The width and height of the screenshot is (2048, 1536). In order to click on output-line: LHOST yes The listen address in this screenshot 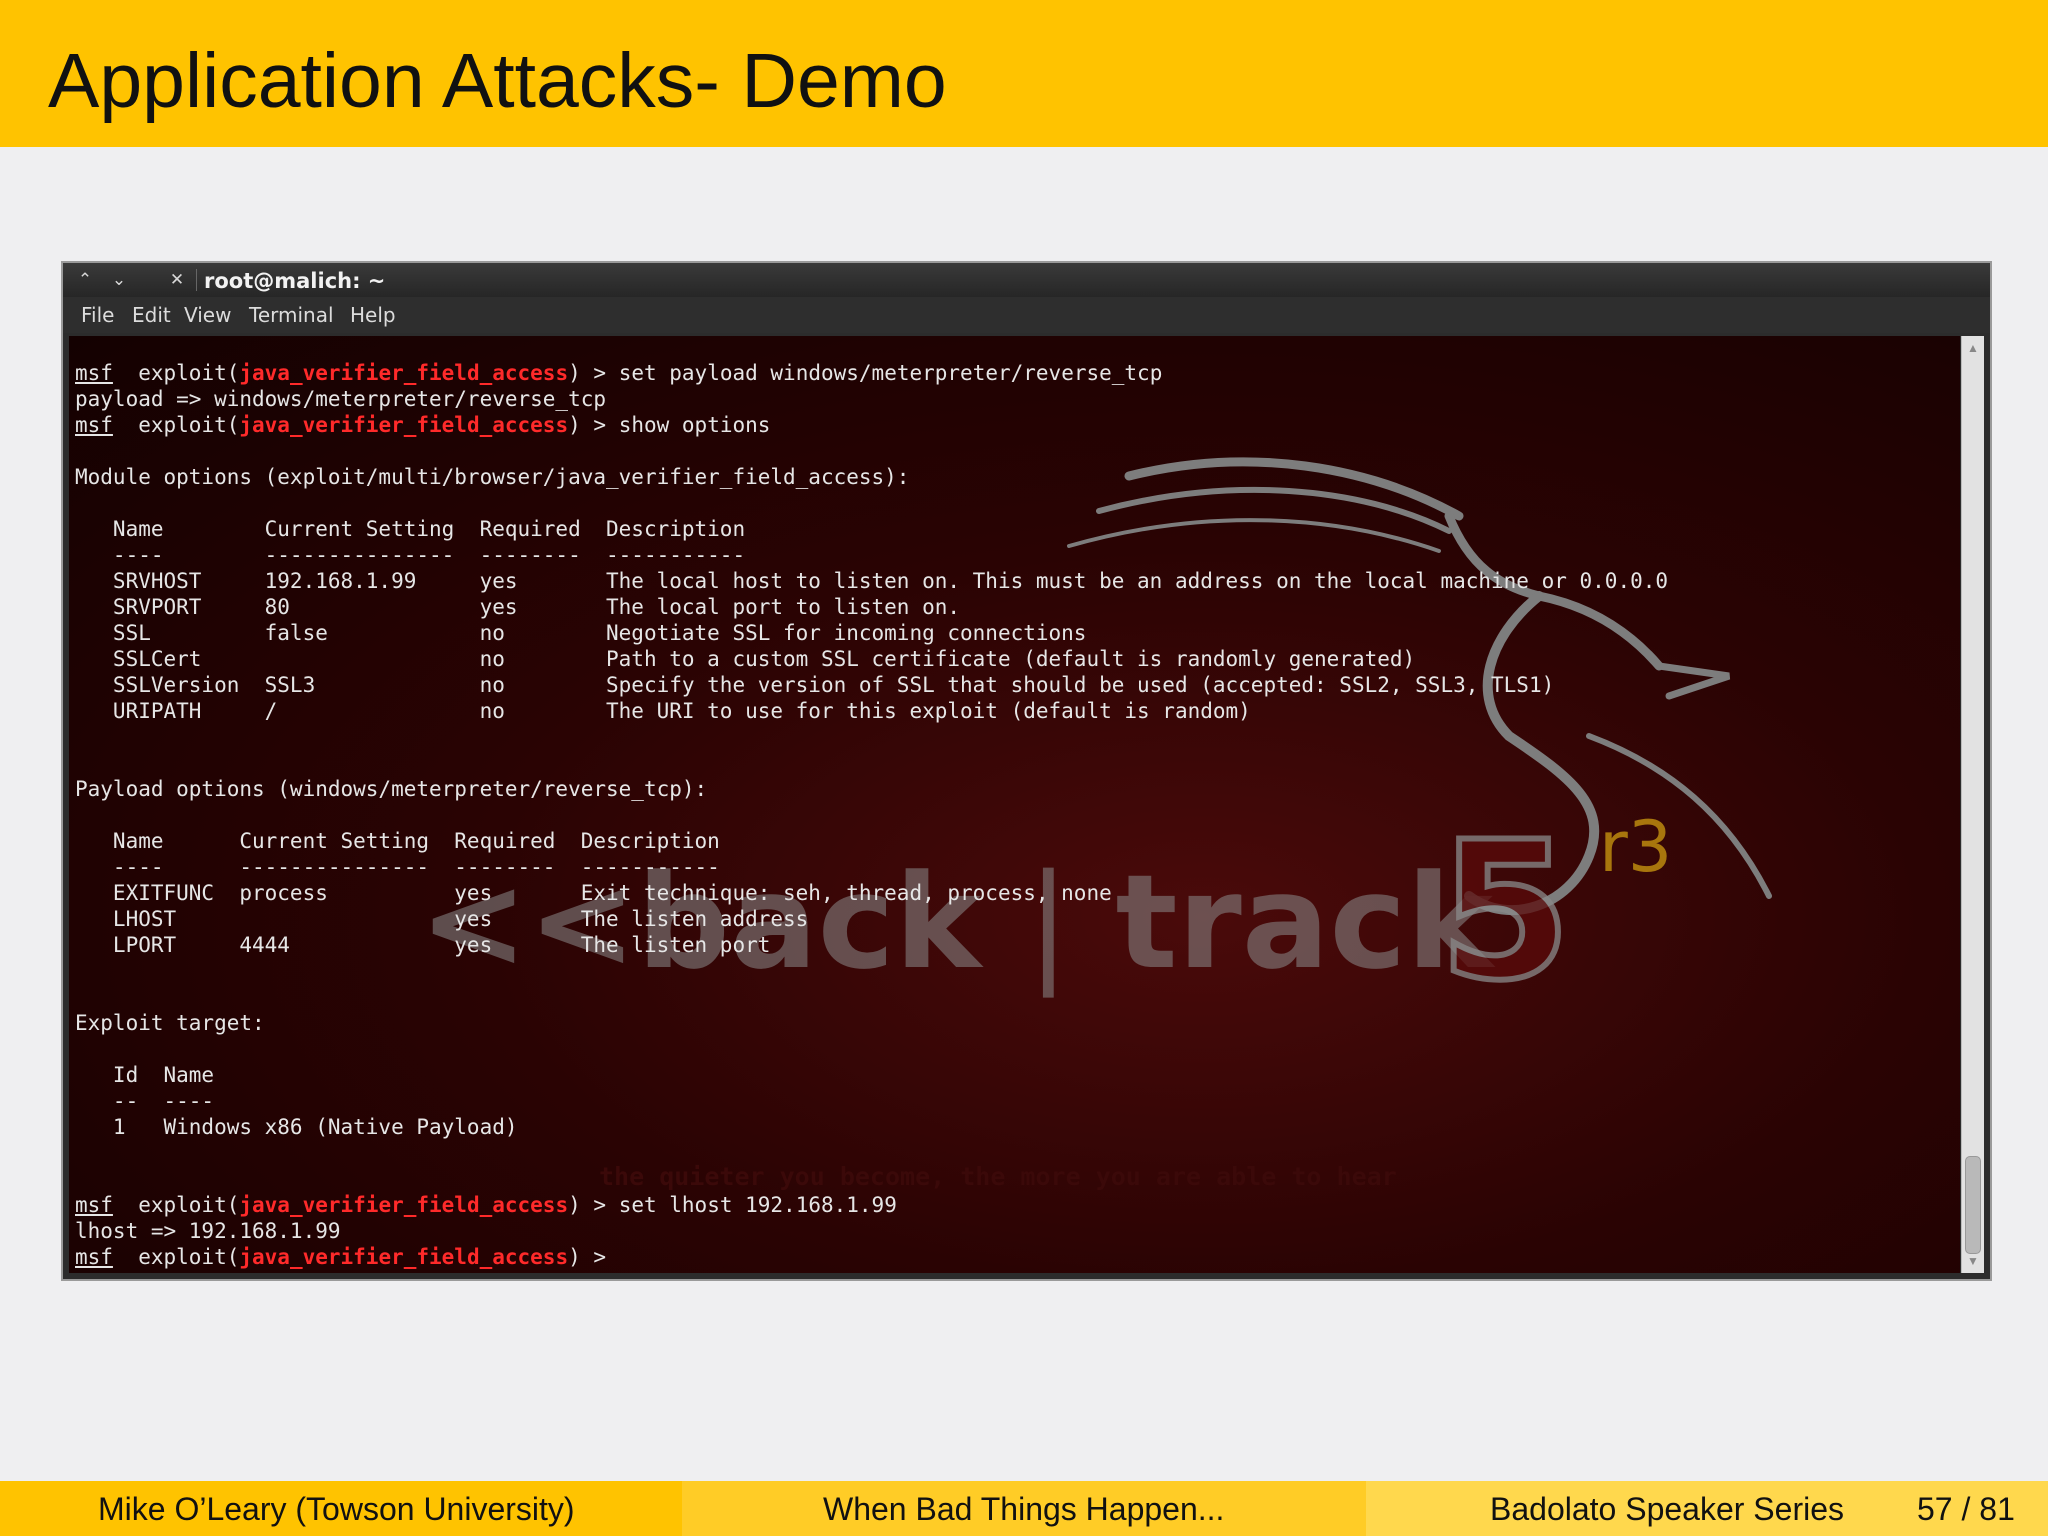, I will do `click(442, 919)`.